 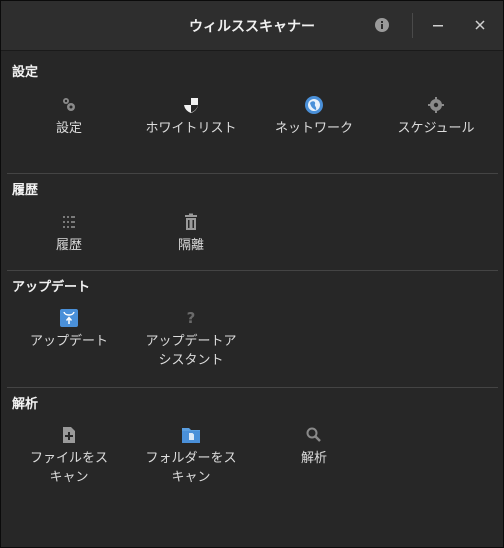 I want to click on shield-icon, so click(x=191, y=105).